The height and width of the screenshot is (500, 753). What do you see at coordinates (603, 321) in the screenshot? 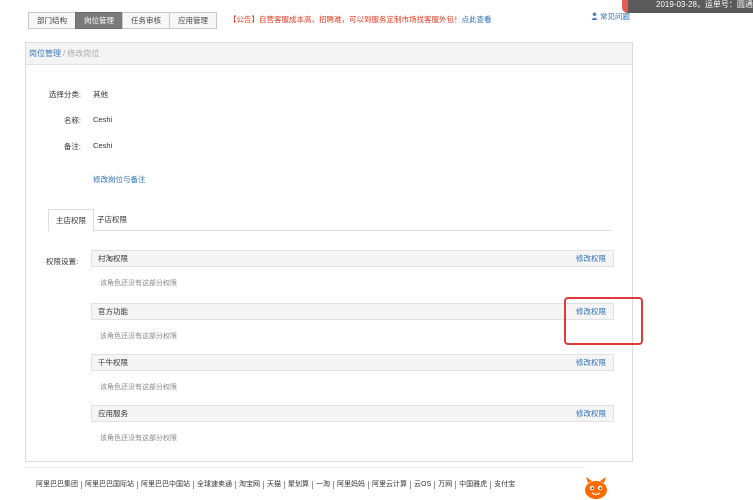
I see `highlight-annotation-box` at bounding box center [603, 321].